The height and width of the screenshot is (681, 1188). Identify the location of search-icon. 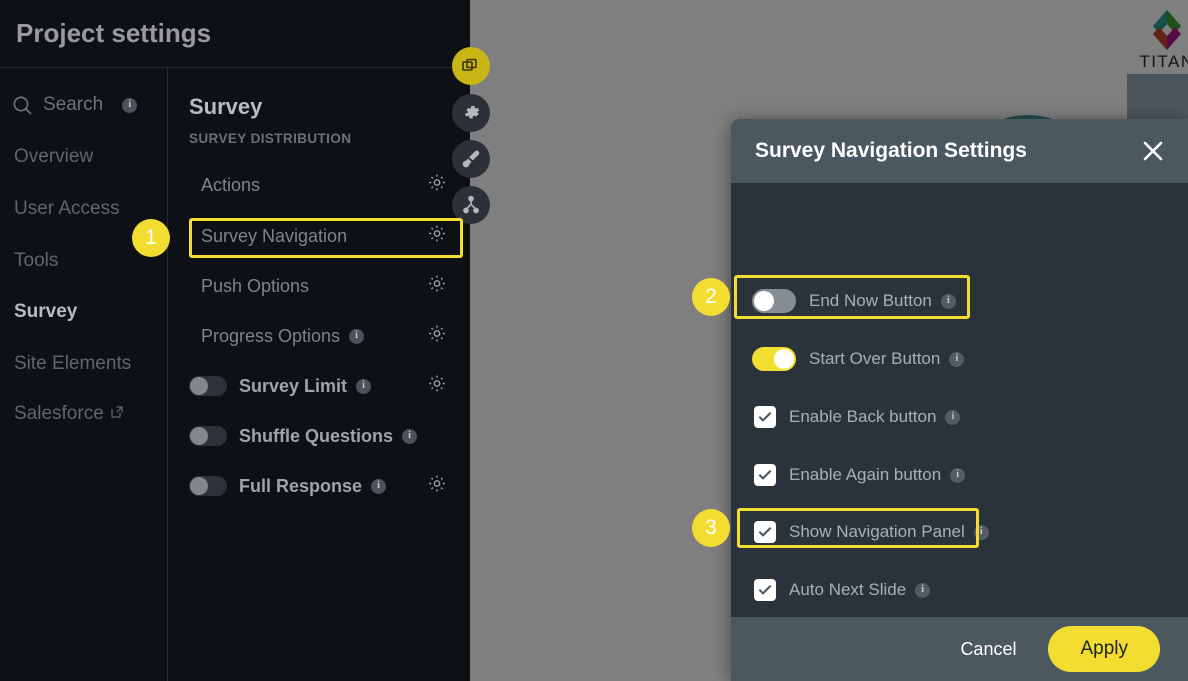
(22, 105).